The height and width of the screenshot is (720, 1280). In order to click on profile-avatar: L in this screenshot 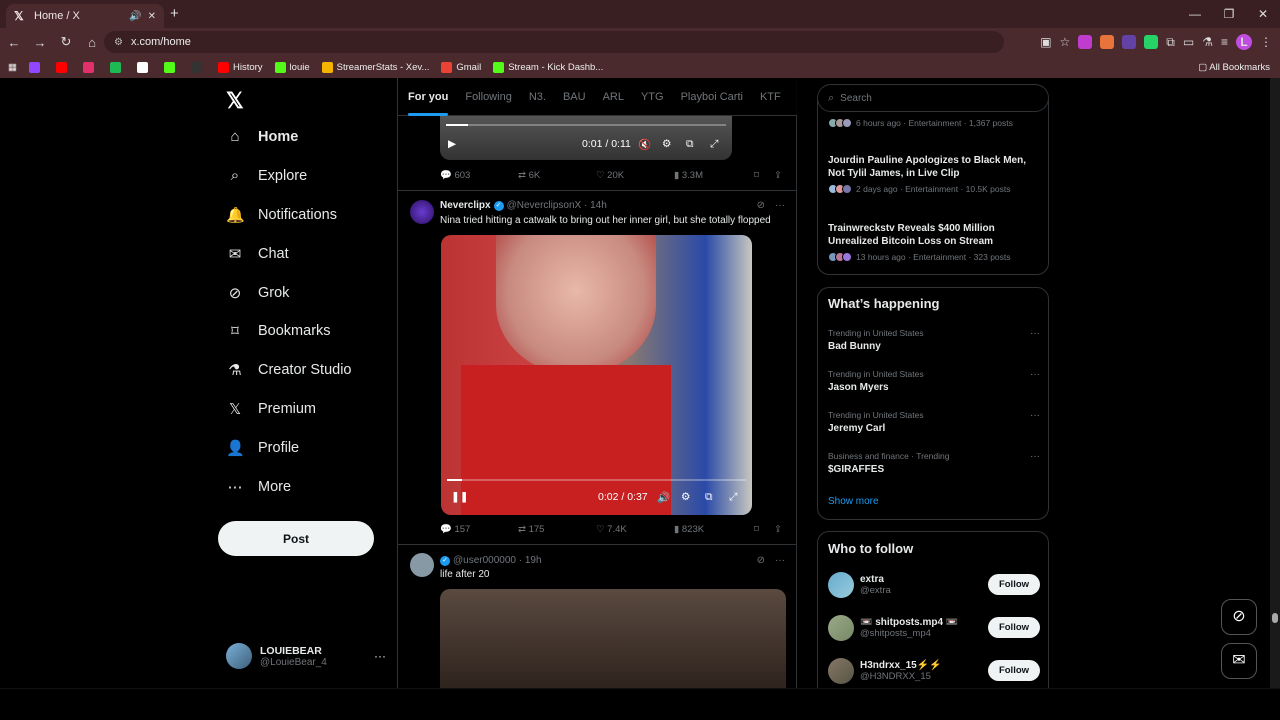, I will do `click(1244, 42)`.